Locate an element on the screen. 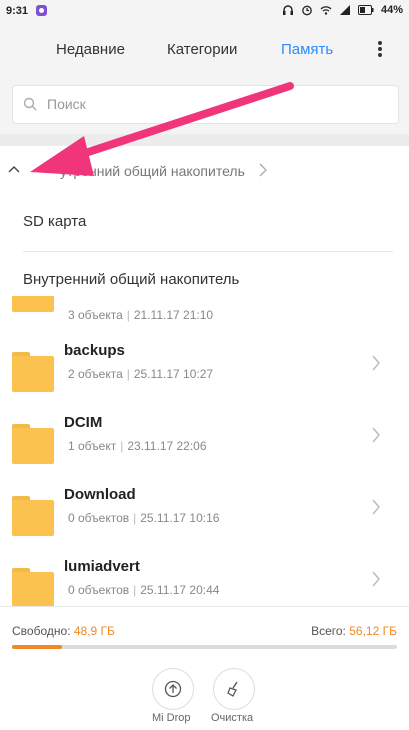 This screenshot has height=730, width=409. tab-bar: Недавние Категории Память is located at coordinates (204, 50).